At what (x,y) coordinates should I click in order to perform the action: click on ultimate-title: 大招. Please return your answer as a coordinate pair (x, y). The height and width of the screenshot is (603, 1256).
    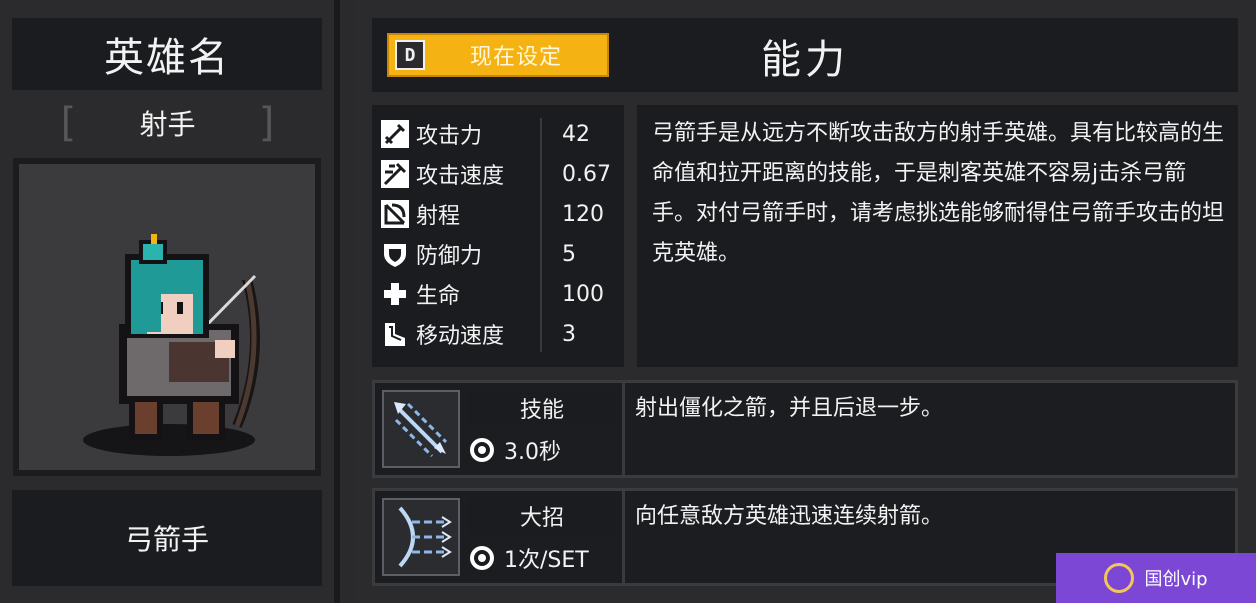
    Looking at the image, I should click on (542, 516).